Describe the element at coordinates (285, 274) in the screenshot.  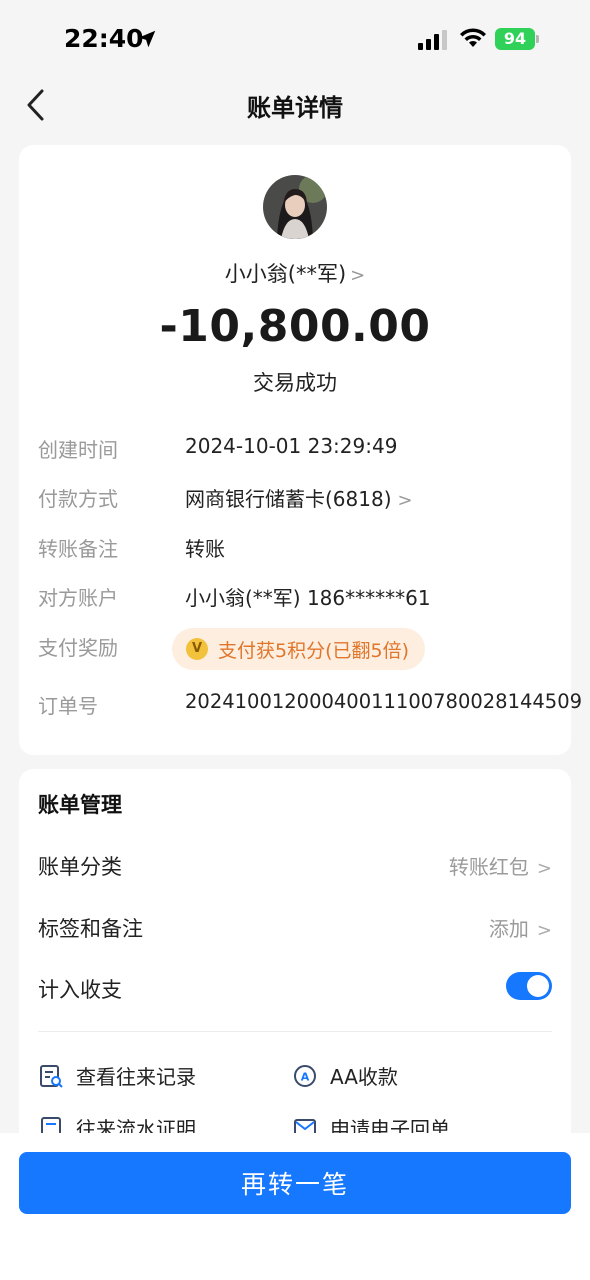
I see `payee-label: 小小翁(**军)` at that location.